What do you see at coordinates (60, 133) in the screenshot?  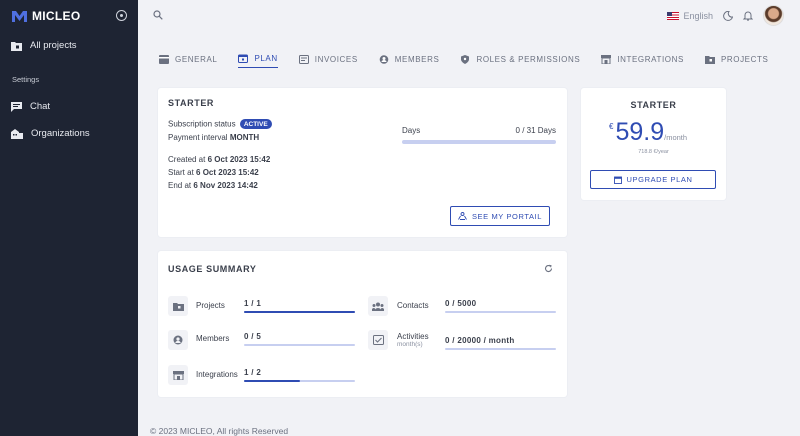 I see `sidebar-item-label: Organizations` at bounding box center [60, 133].